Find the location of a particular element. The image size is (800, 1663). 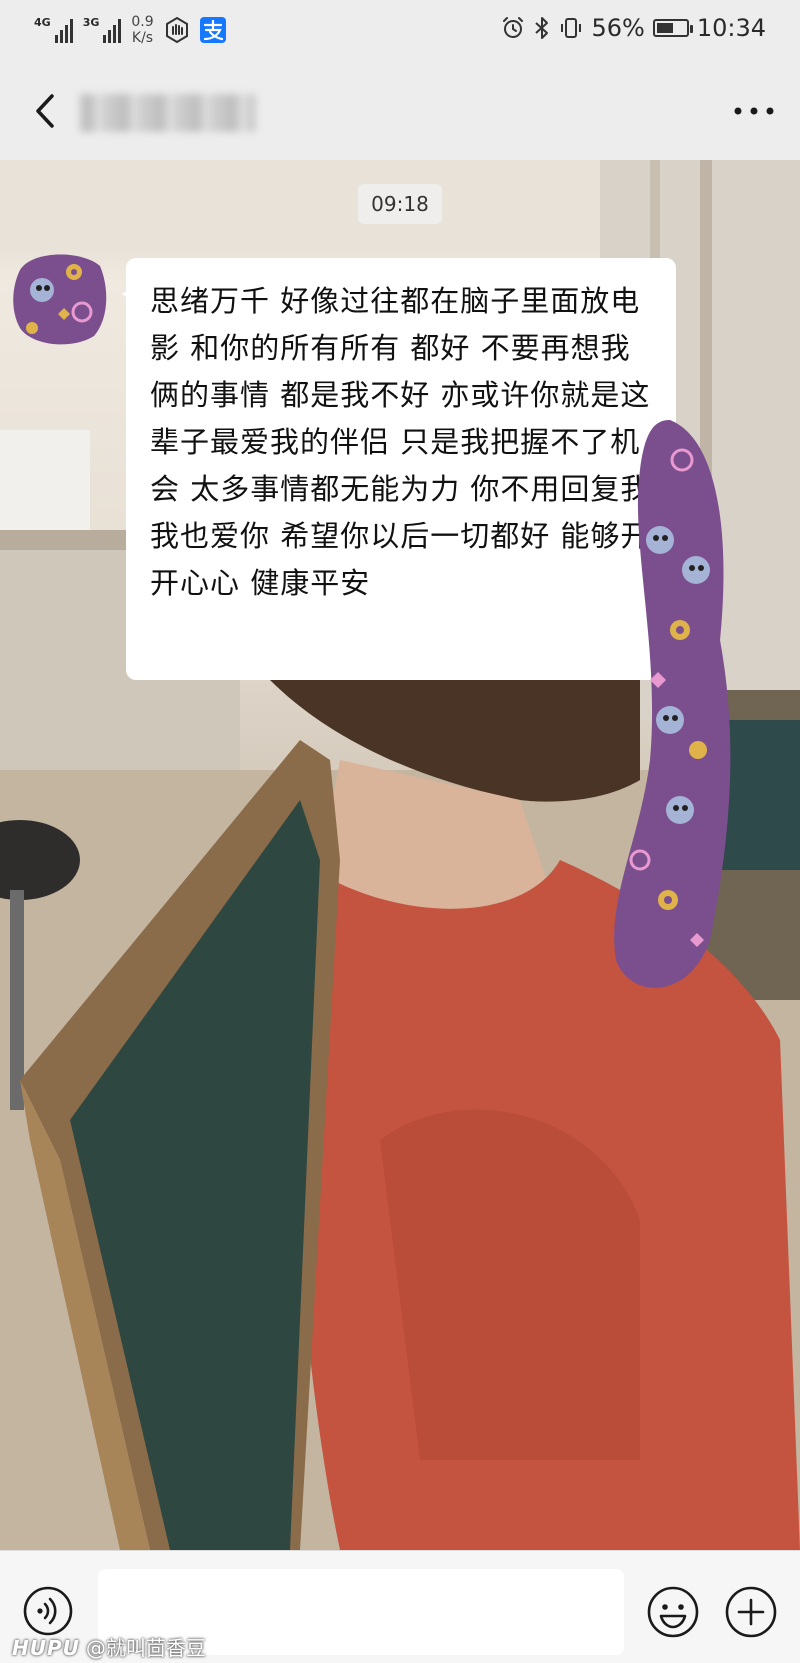

battery-fill is located at coordinates (664, 28).